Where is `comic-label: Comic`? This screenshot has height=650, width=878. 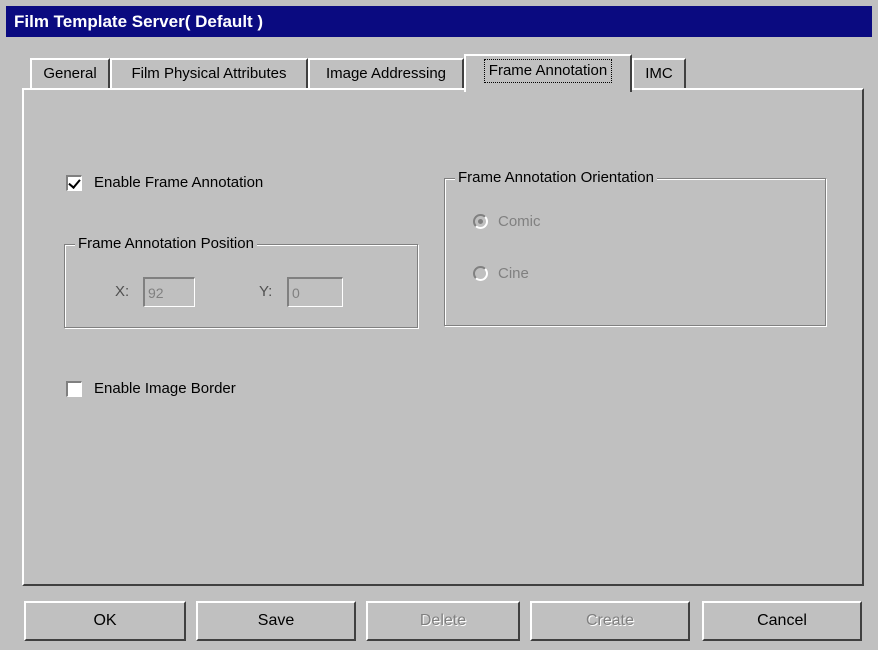
comic-label: Comic is located at coordinates (519, 221).